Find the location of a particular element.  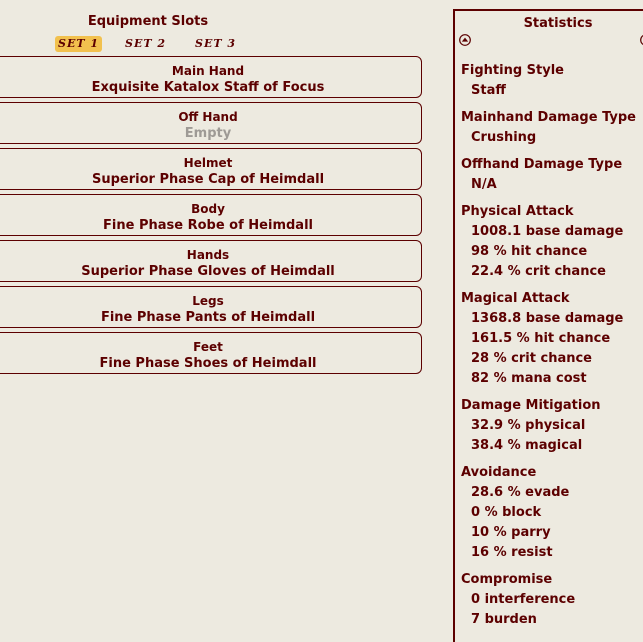

slot-item: Fine Phase Robe of Heimdall is located at coordinates (208, 225).